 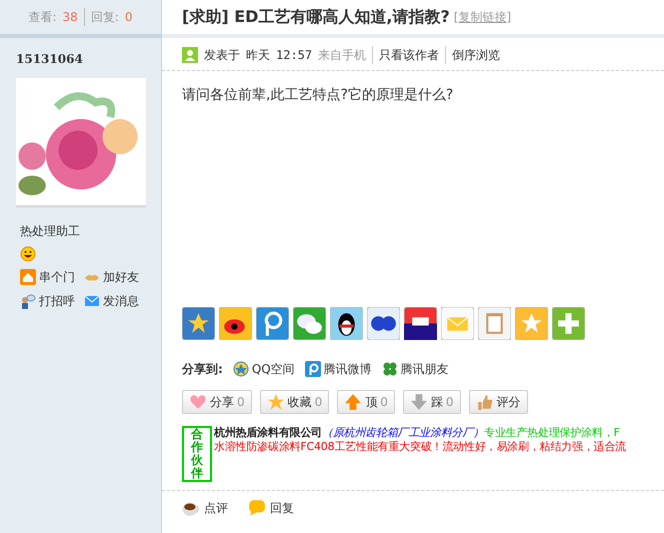 I want to click on speech-bubble-icon, so click(x=257, y=508).